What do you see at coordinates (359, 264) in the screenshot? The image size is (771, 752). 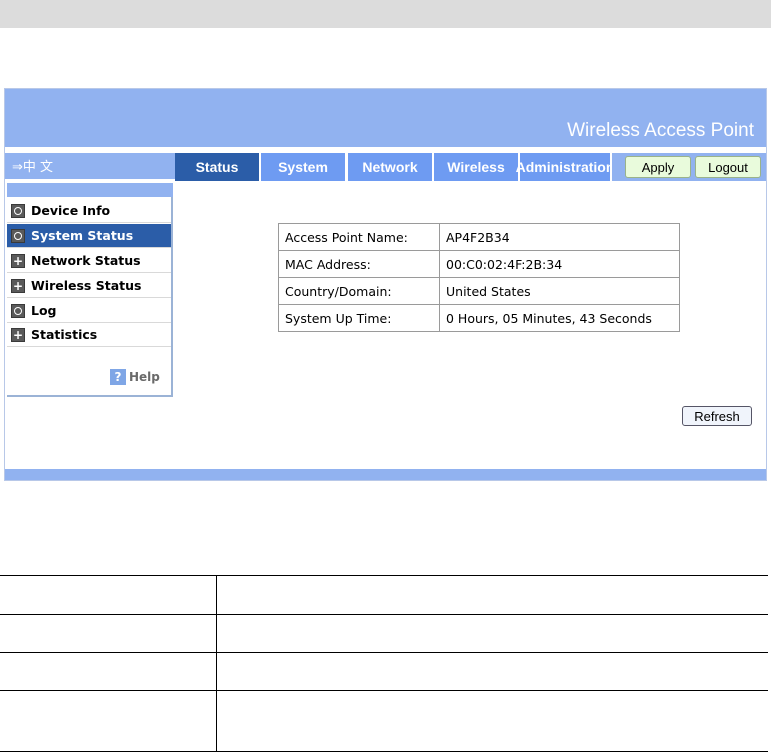 I see `info-key: MAC Address:` at bounding box center [359, 264].